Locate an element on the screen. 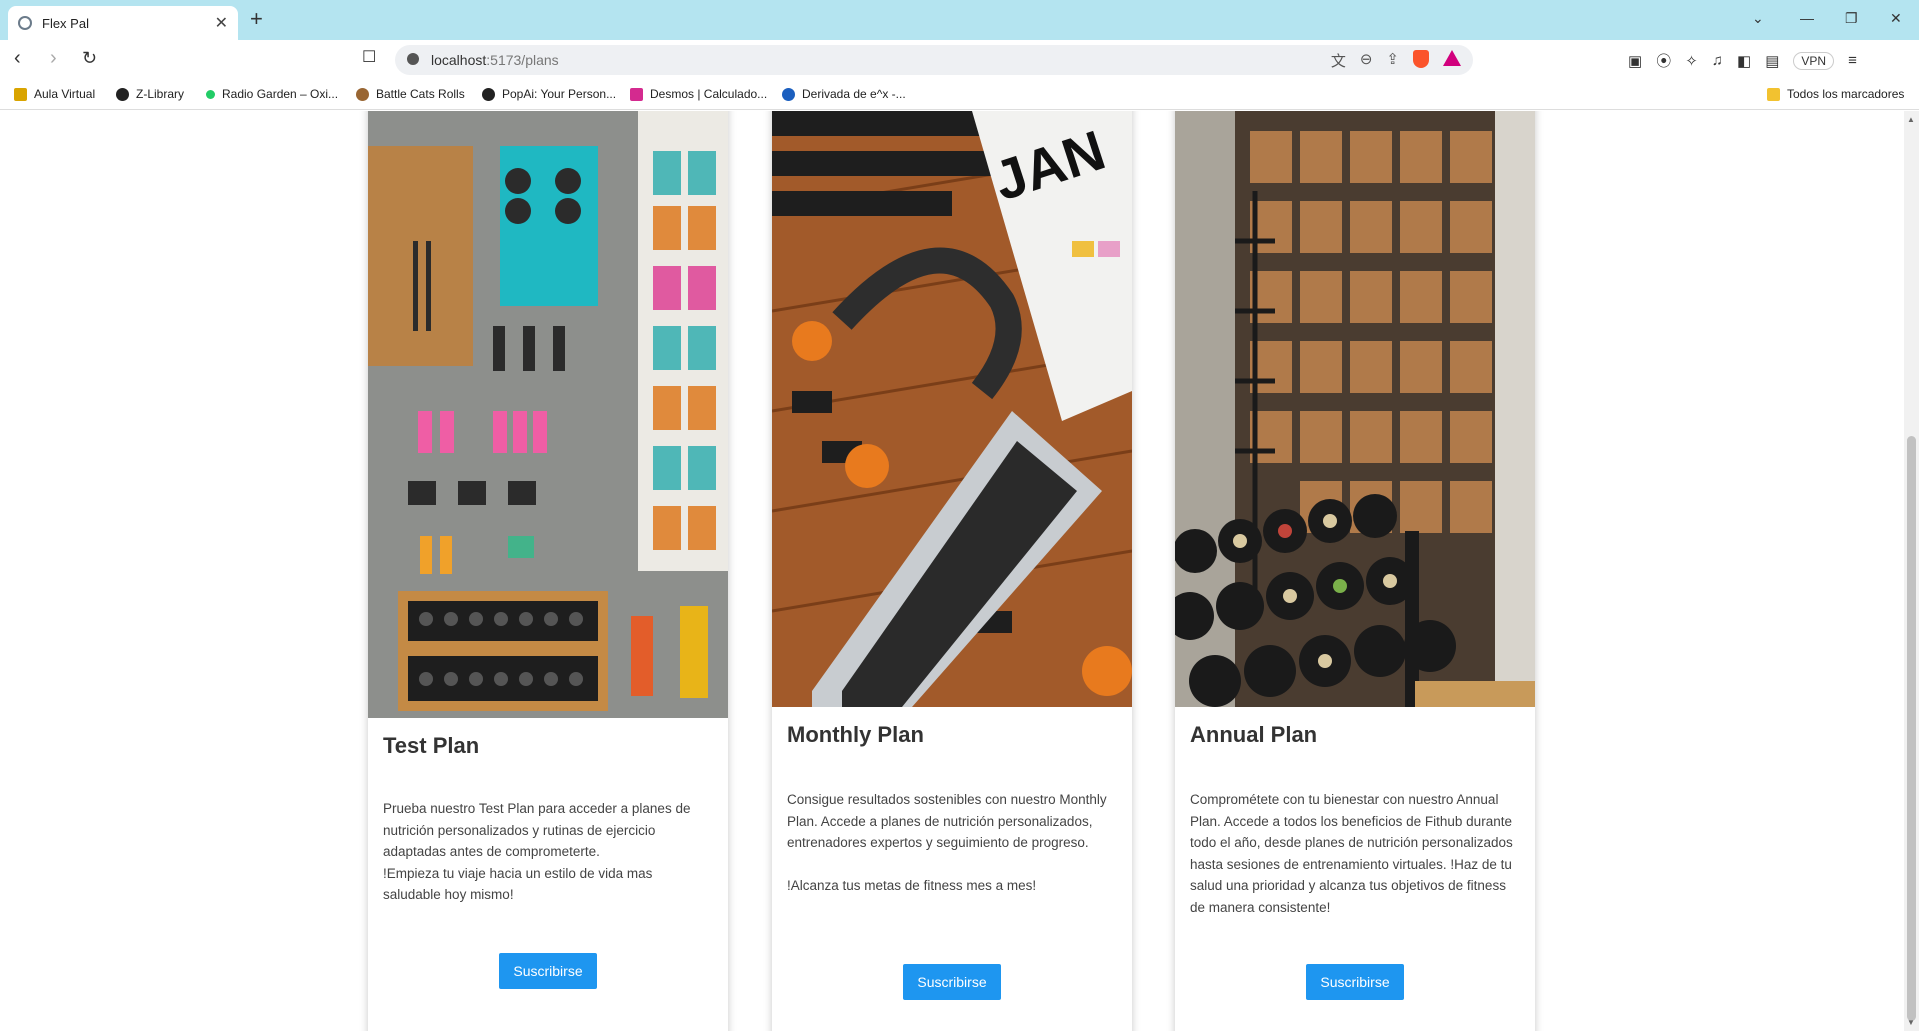  bar-chart-icon is located at coordinates (20, 94).